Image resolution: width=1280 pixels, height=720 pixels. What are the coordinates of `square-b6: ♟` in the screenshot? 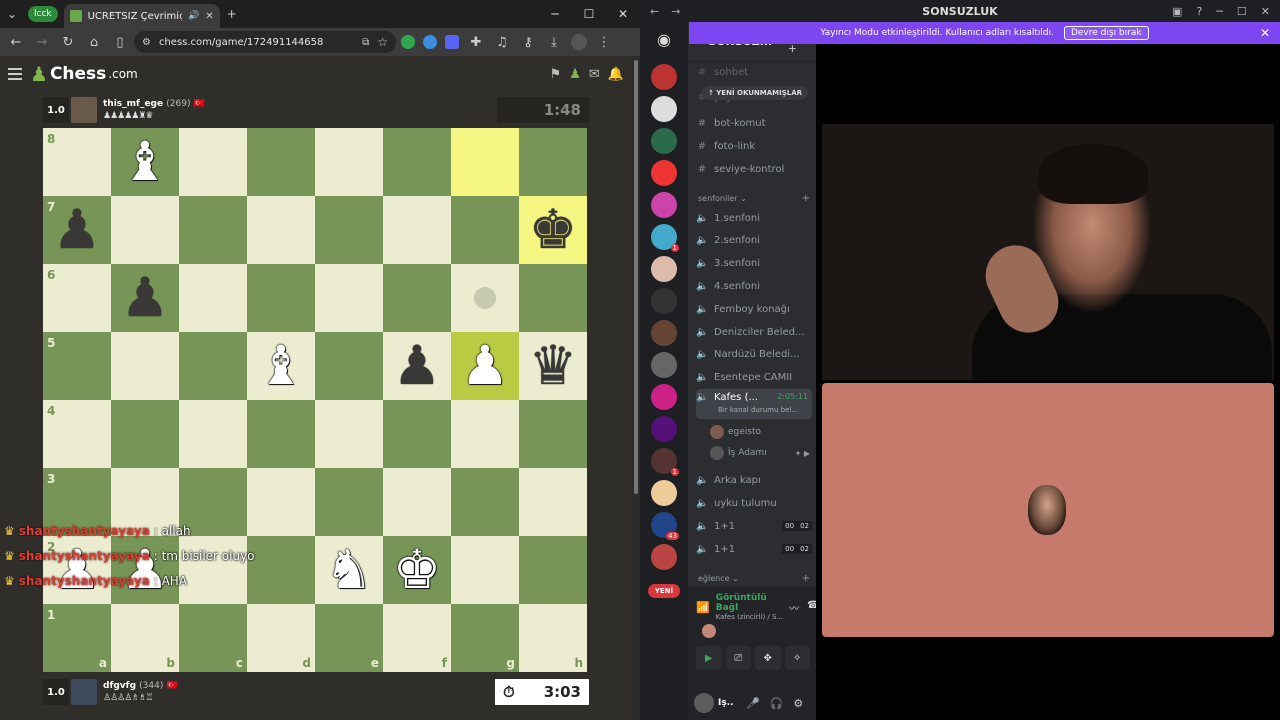 It's located at (145, 298).